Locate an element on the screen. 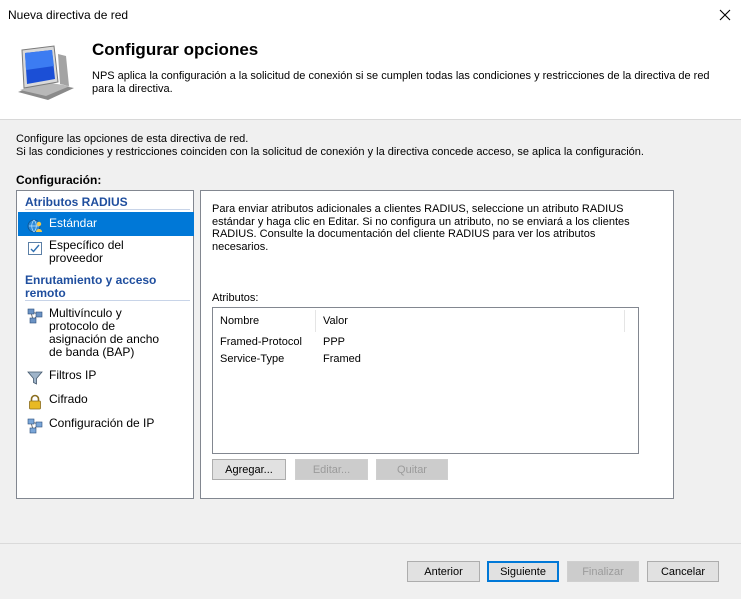  remove-button: Quitar is located at coordinates (412, 469).